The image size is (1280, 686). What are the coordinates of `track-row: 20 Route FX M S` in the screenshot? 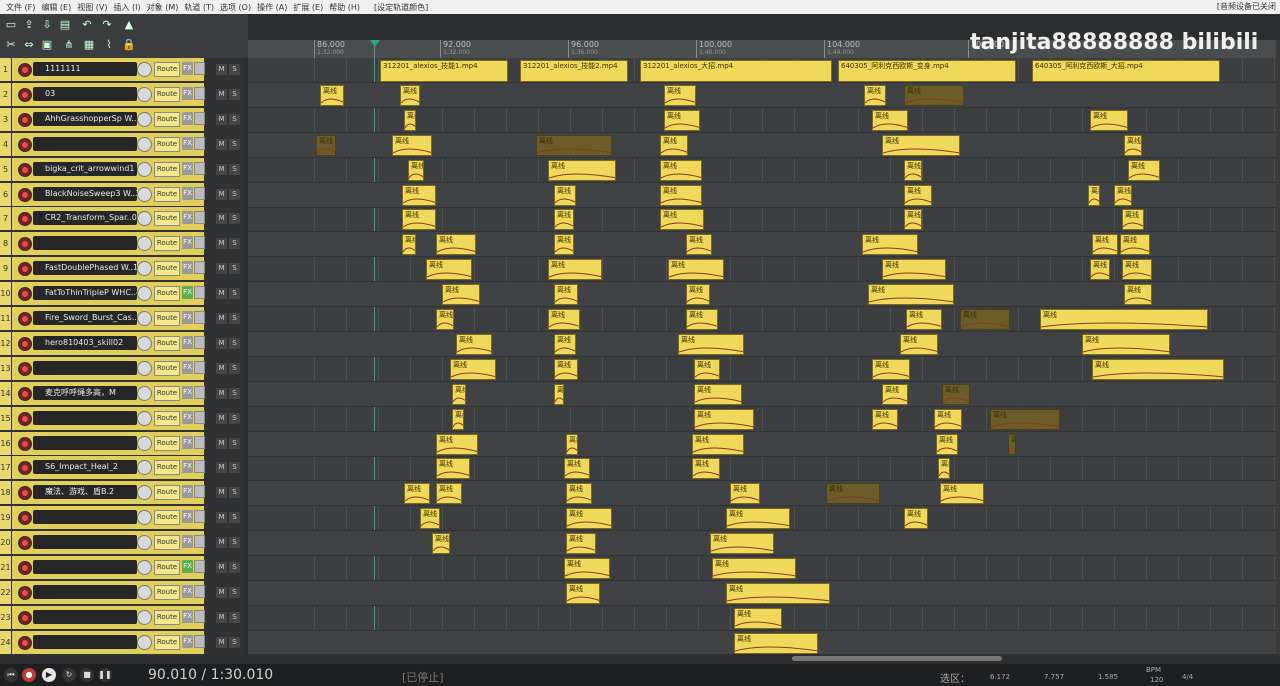 It's located at (122, 543).